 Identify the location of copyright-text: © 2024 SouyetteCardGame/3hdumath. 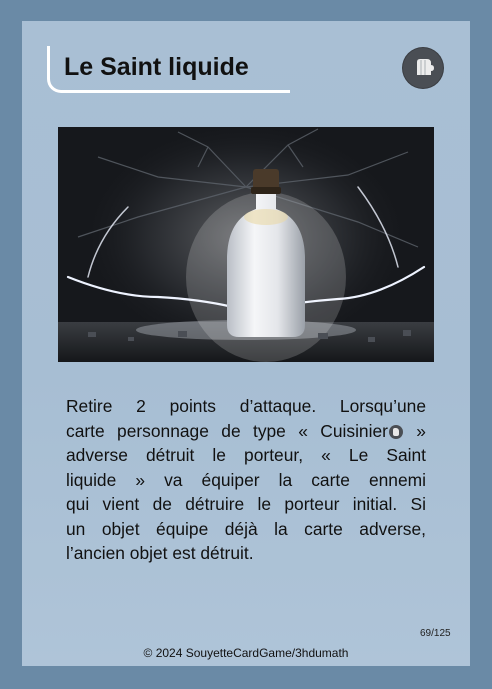
(246, 653).